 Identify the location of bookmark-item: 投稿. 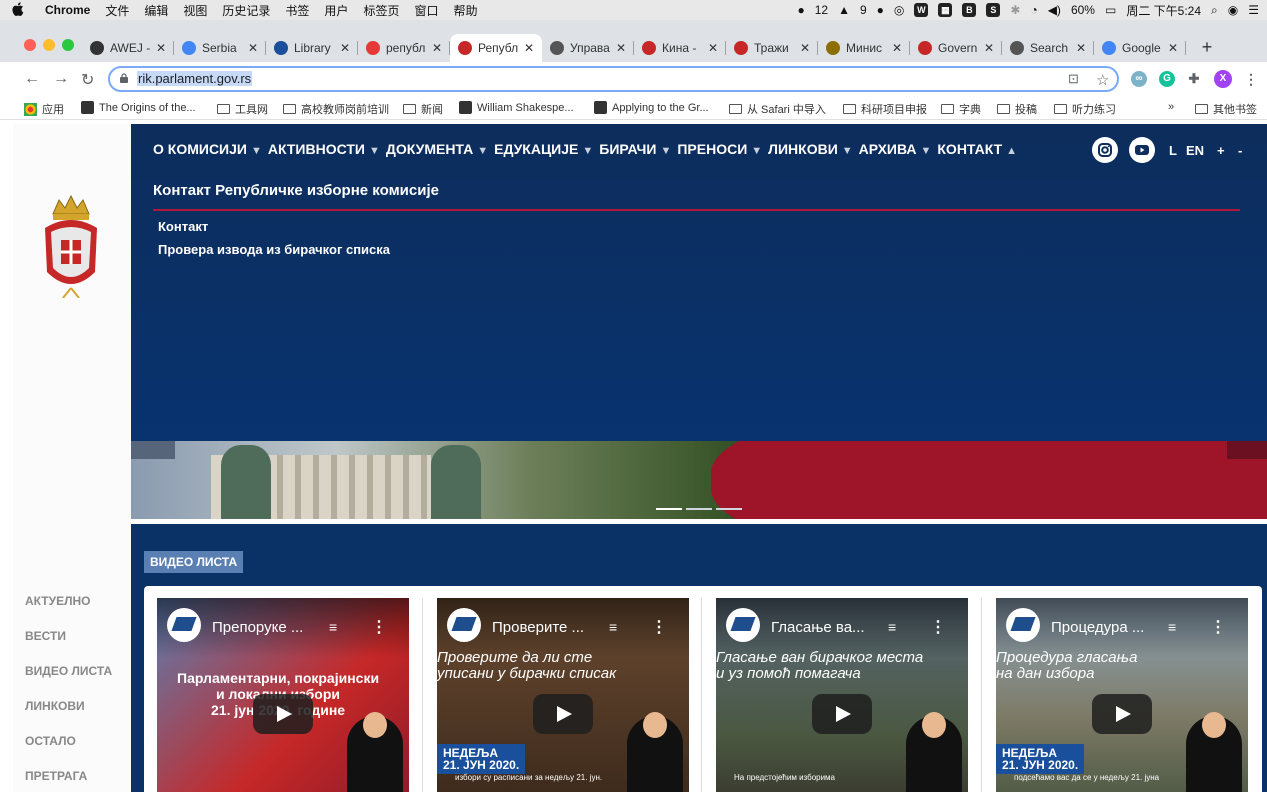
(1017, 109).